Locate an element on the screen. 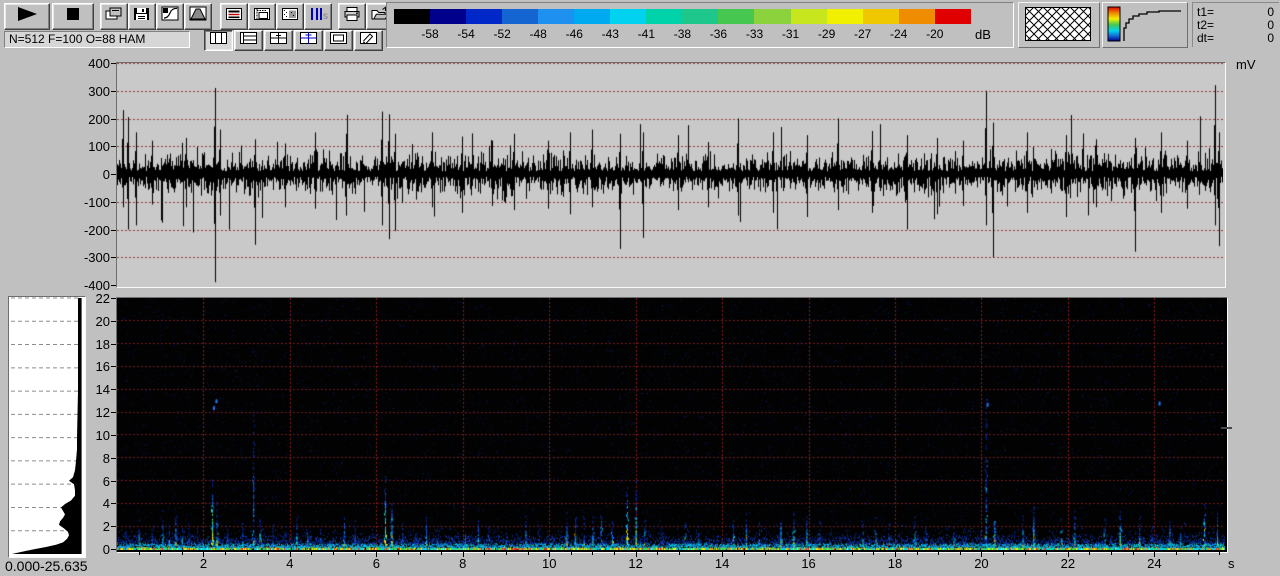  spectrogram-xtick-label: 4 is located at coordinates (290, 563).